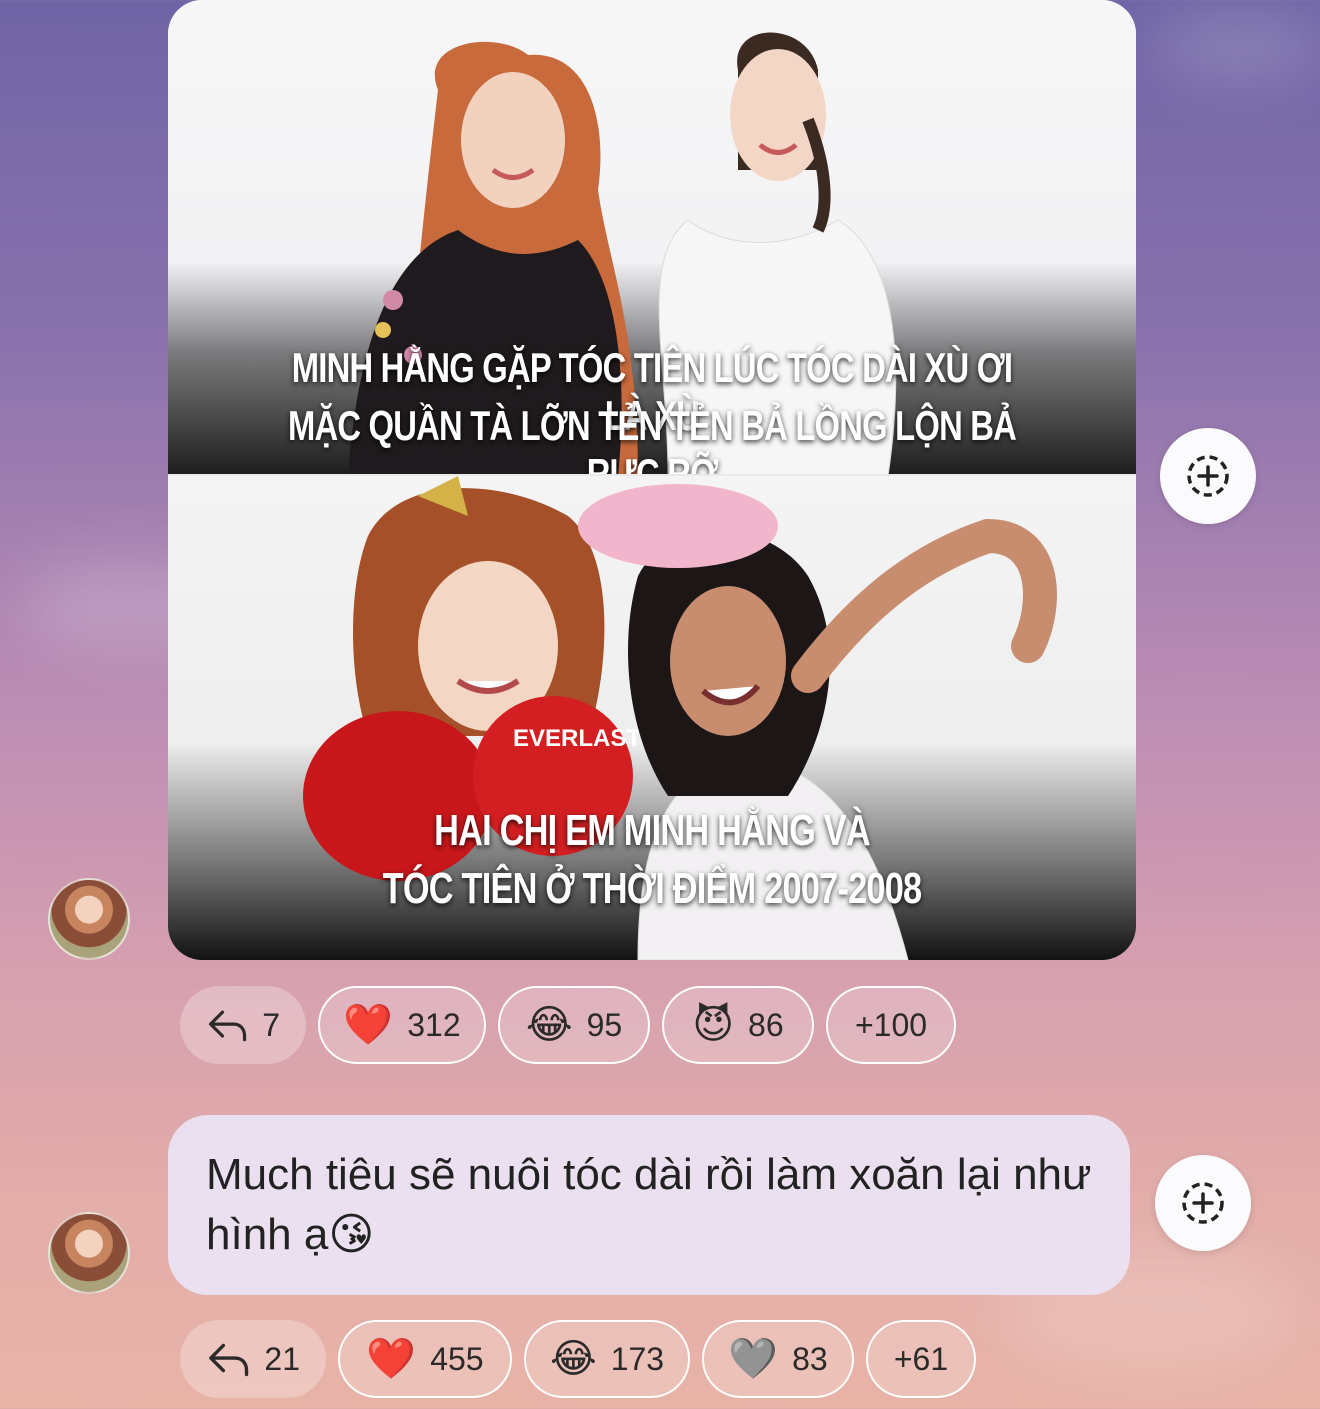  Describe the element at coordinates (652, 830) in the screenshot. I see `caption-bottom-line1: HAI CHỊ EM MINH HẰNG VÀ` at that location.